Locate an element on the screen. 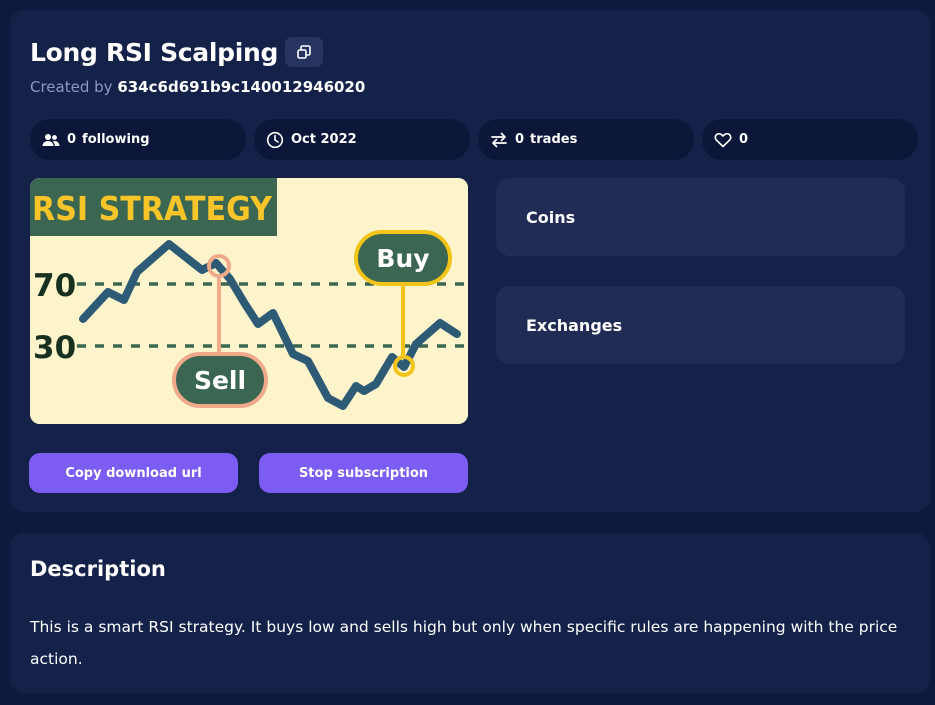  trades-label: trades is located at coordinates (554, 139).